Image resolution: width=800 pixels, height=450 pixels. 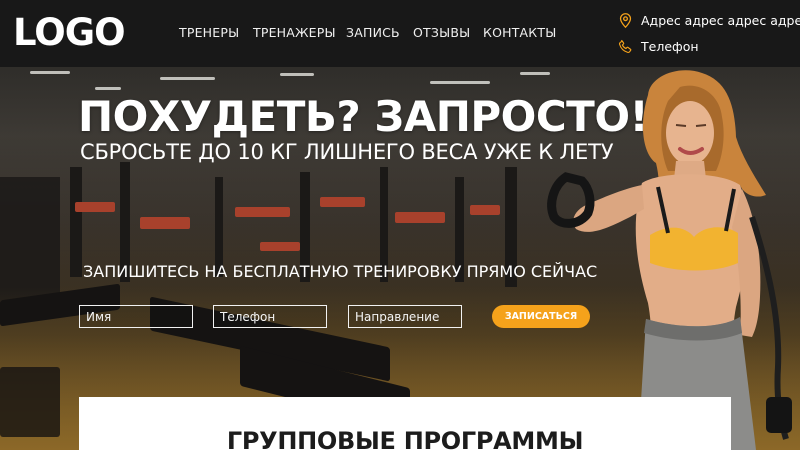 I want to click on phone-text: Телефон, so click(x=670, y=46).